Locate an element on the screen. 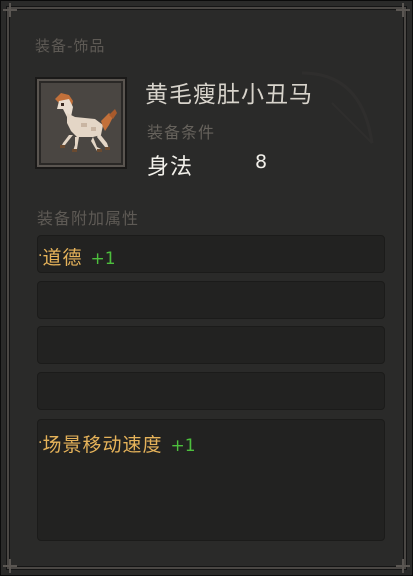  requirement-value: 8 is located at coordinates (261, 162).